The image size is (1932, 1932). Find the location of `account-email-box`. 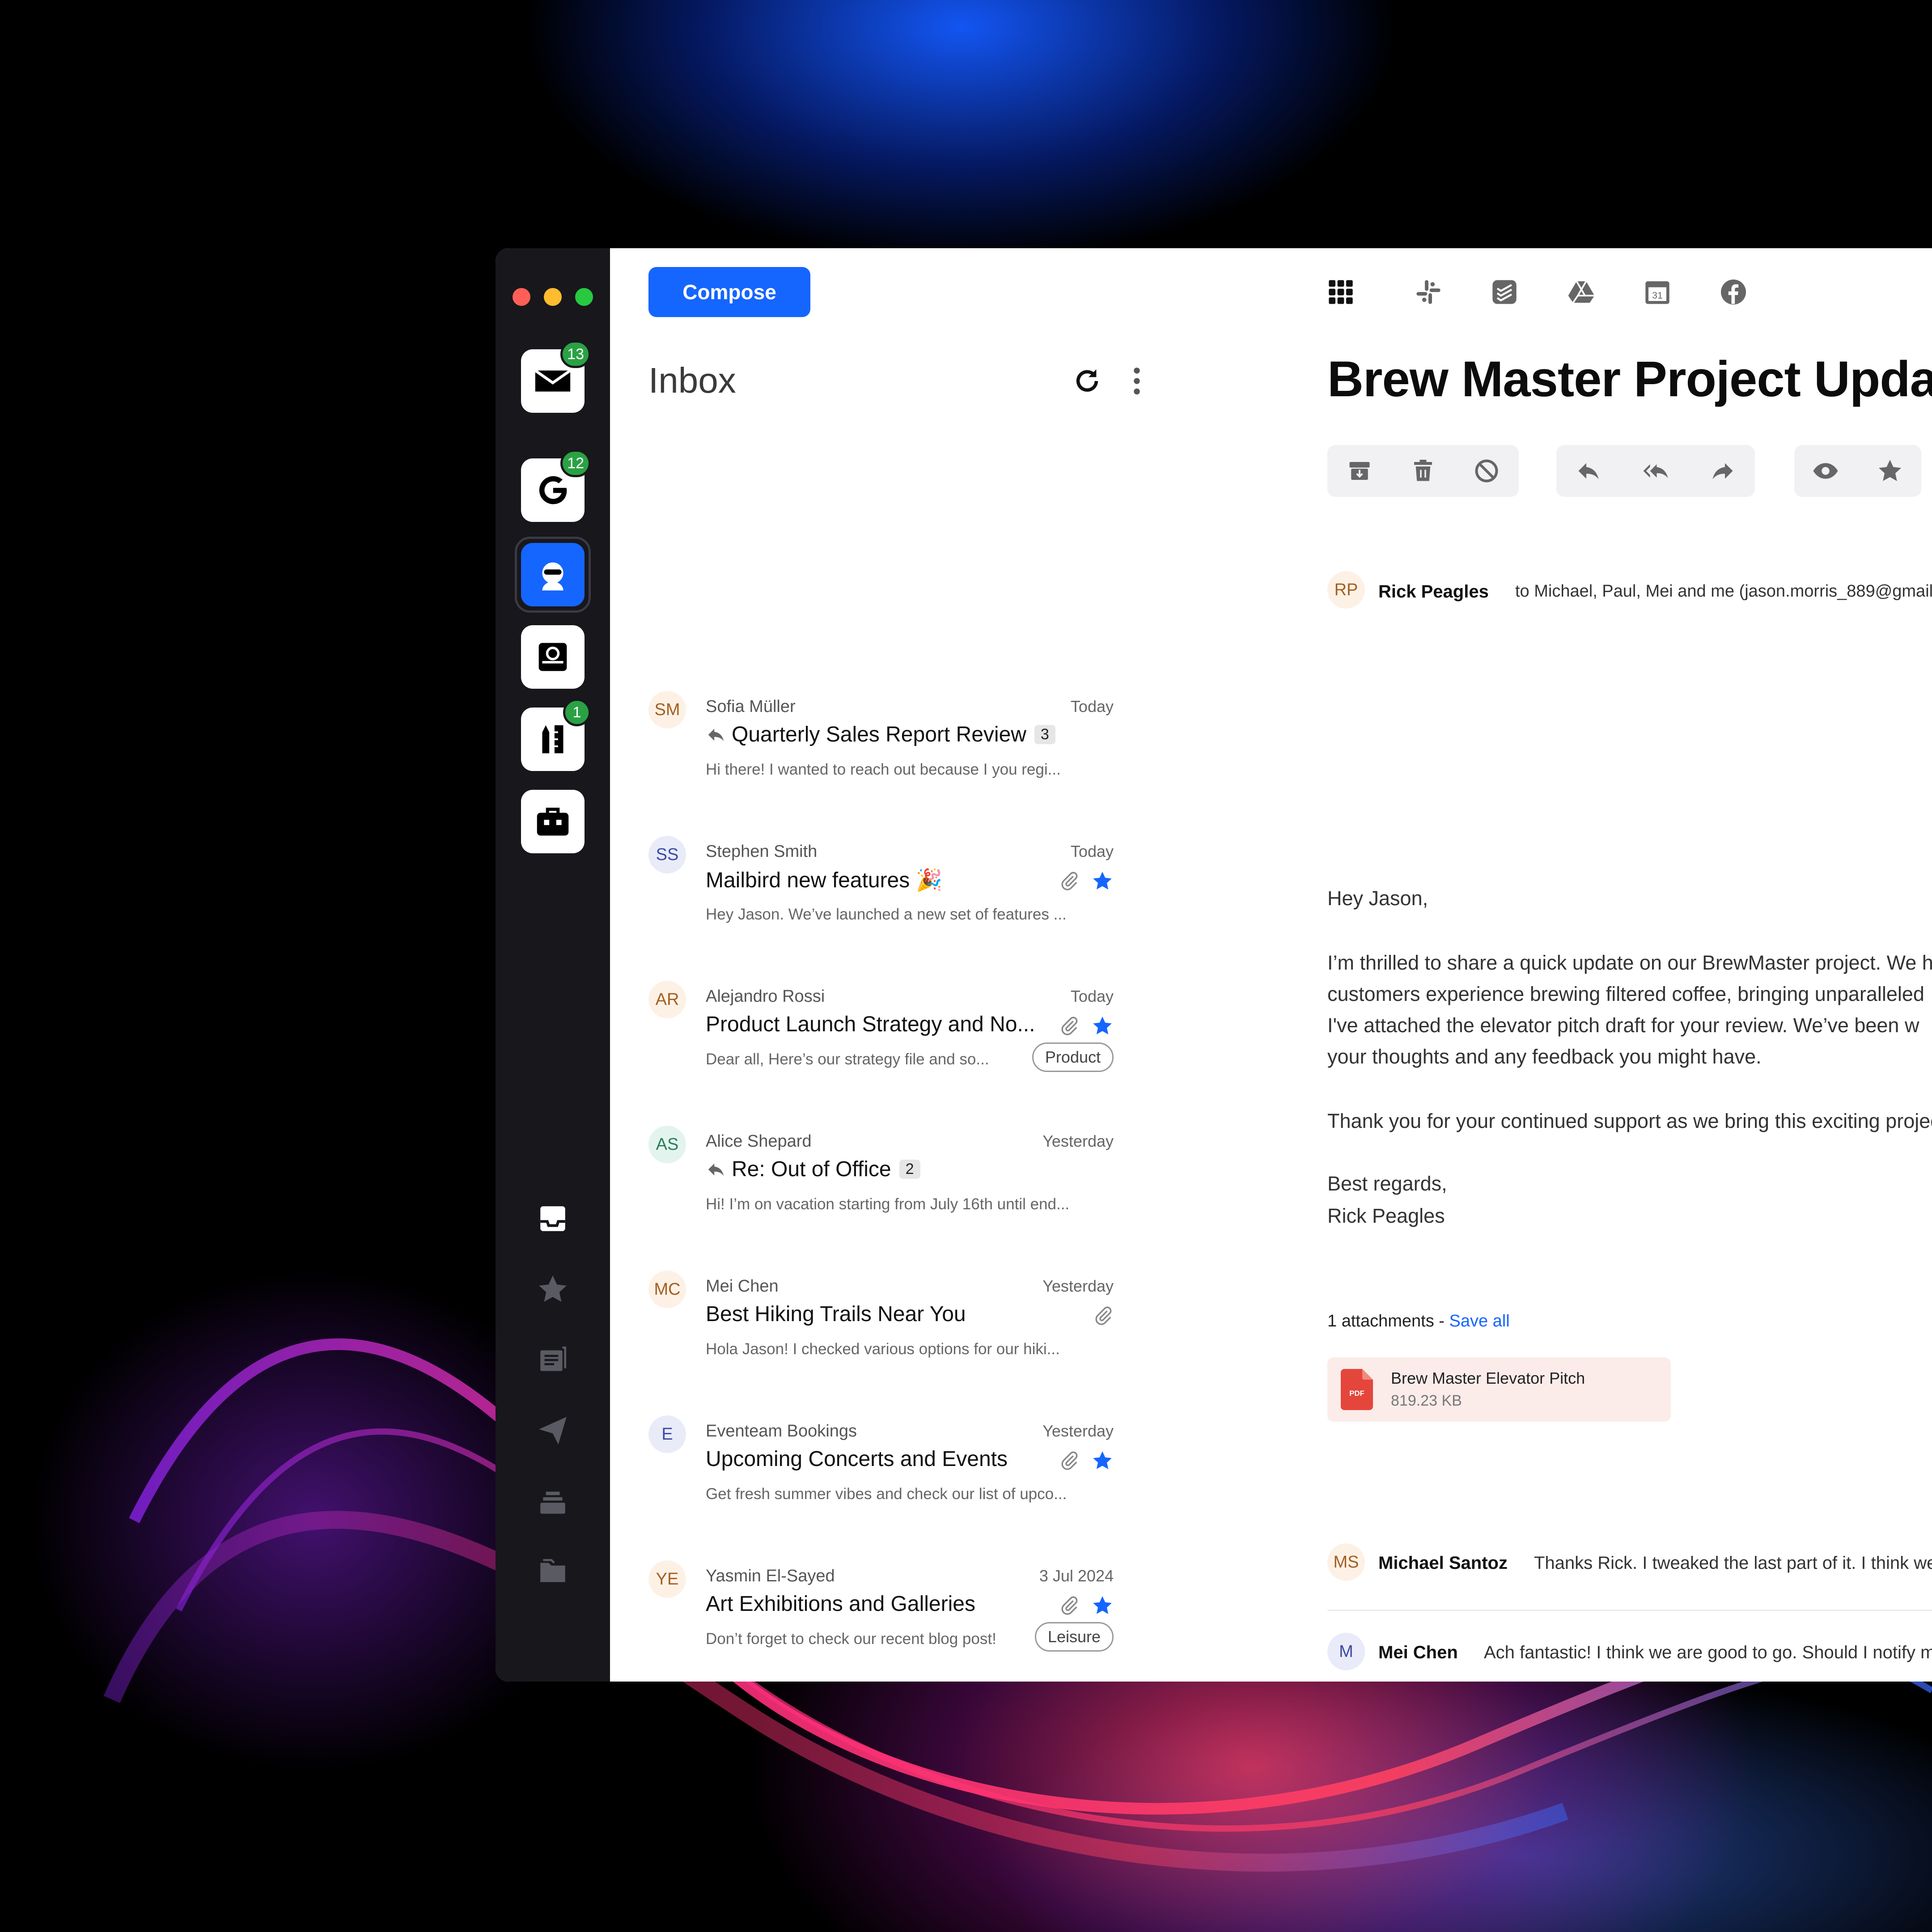

account-email-box is located at coordinates (553, 657).